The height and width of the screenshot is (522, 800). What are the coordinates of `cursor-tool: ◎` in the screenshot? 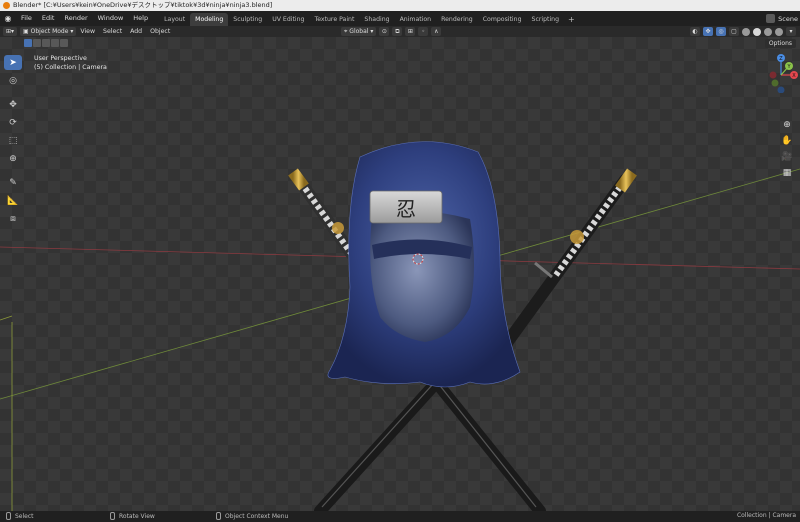 It's located at (13, 80).